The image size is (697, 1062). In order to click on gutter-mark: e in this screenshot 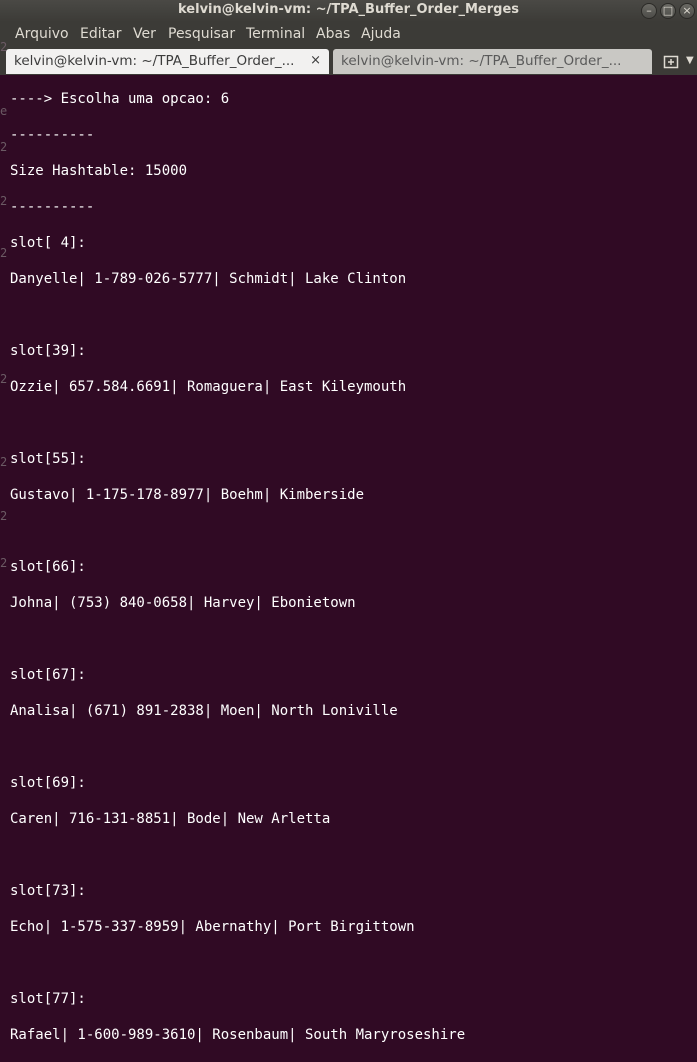, I will do `click(4, 111)`.